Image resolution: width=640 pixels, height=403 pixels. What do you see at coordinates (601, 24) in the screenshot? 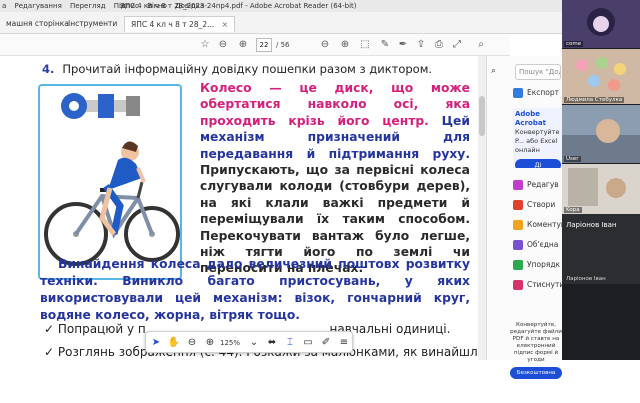
I see `participant-tile-1: come` at bounding box center [601, 24].